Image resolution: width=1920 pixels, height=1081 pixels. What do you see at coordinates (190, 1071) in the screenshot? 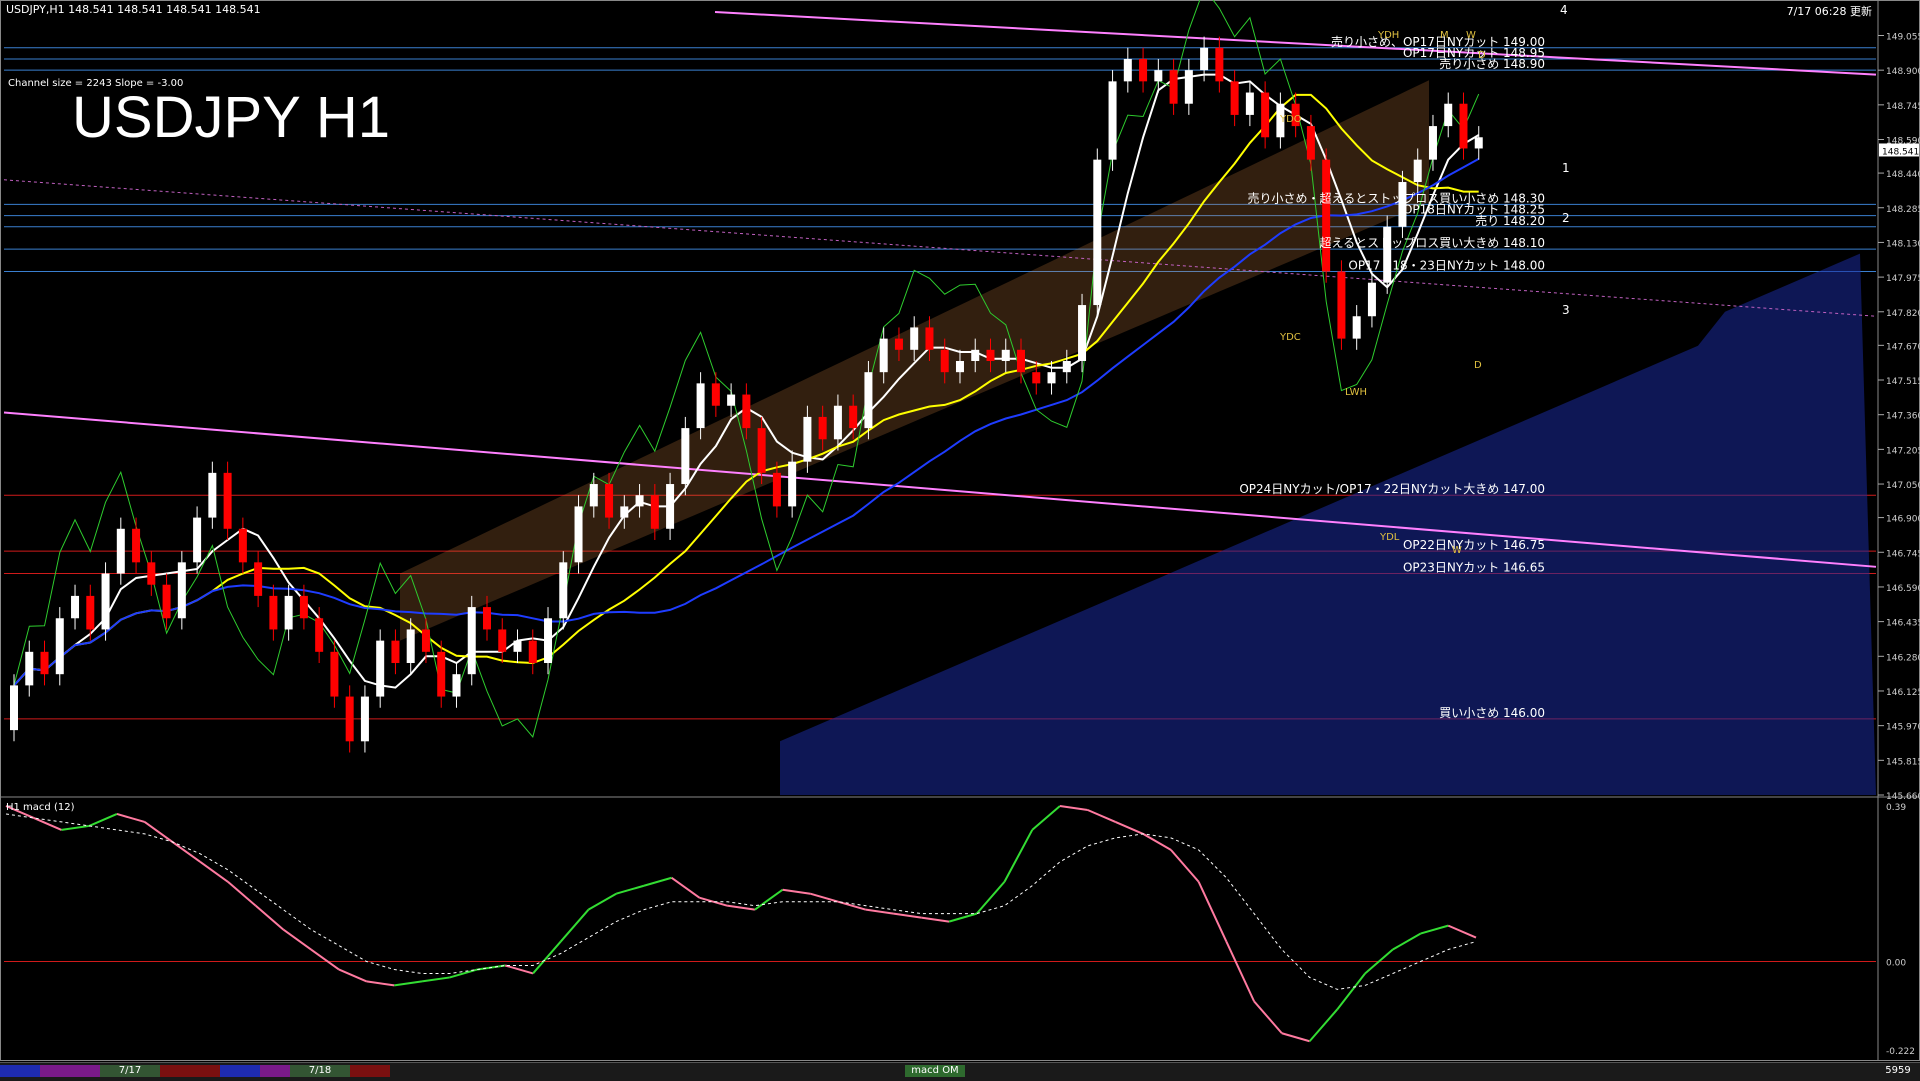
I see `color-strip-red` at bounding box center [190, 1071].